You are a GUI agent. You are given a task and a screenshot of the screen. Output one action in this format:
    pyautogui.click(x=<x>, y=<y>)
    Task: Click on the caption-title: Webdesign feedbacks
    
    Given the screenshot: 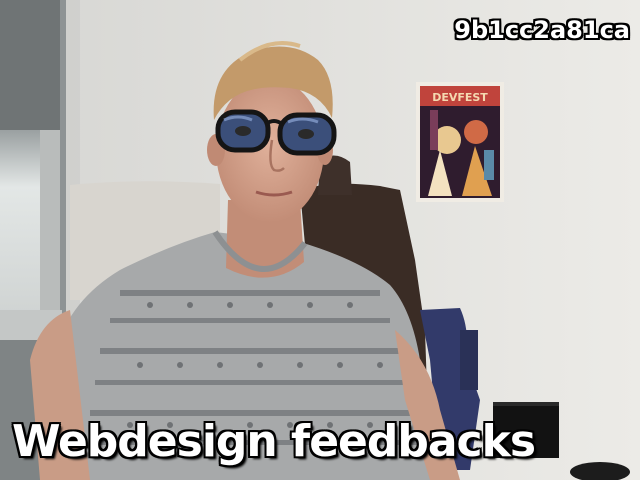 What is the action you would take?
    pyautogui.click(x=274, y=441)
    